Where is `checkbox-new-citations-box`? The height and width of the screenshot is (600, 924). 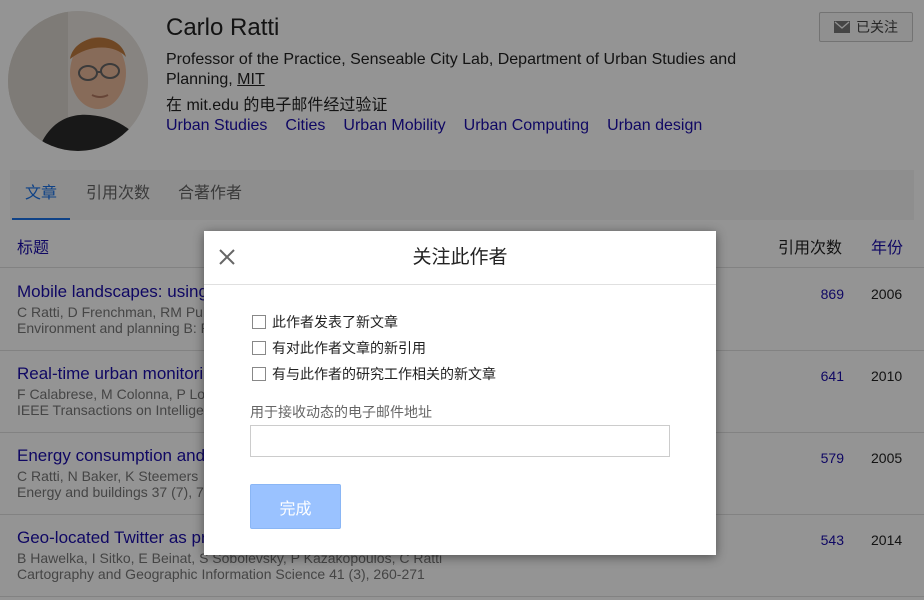
checkbox-new-citations-box is located at coordinates (259, 348).